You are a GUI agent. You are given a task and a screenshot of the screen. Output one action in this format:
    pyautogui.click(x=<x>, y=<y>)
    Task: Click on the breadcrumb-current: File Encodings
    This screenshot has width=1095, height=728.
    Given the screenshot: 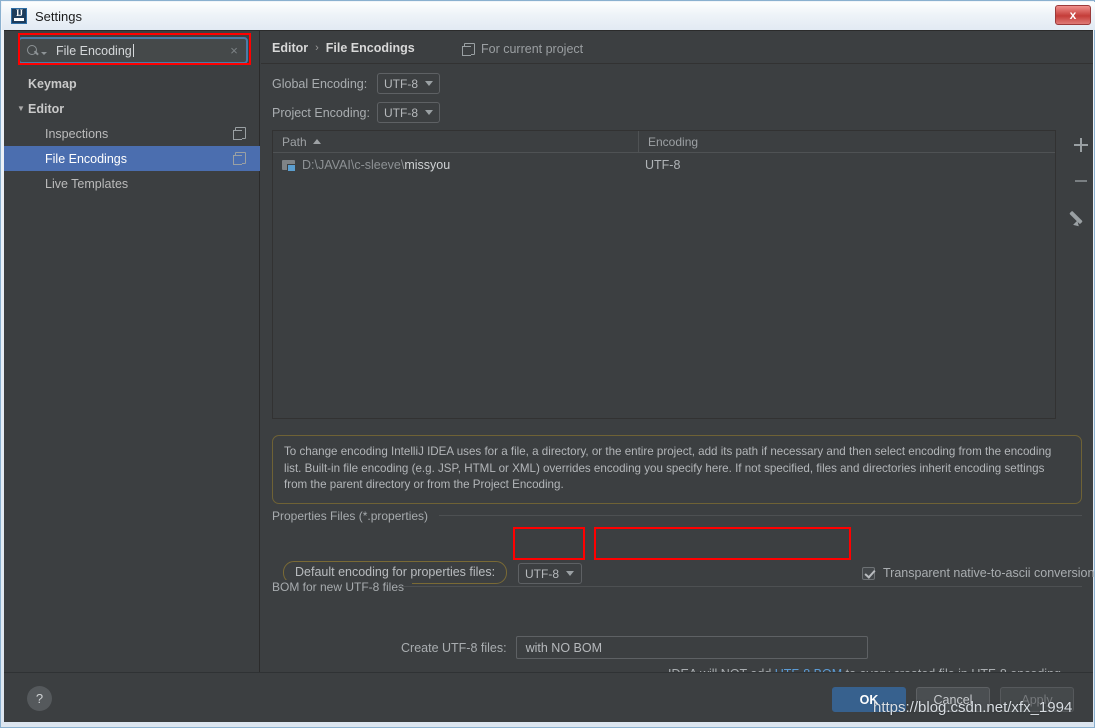 What is the action you would take?
    pyautogui.click(x=370, y=48)
    